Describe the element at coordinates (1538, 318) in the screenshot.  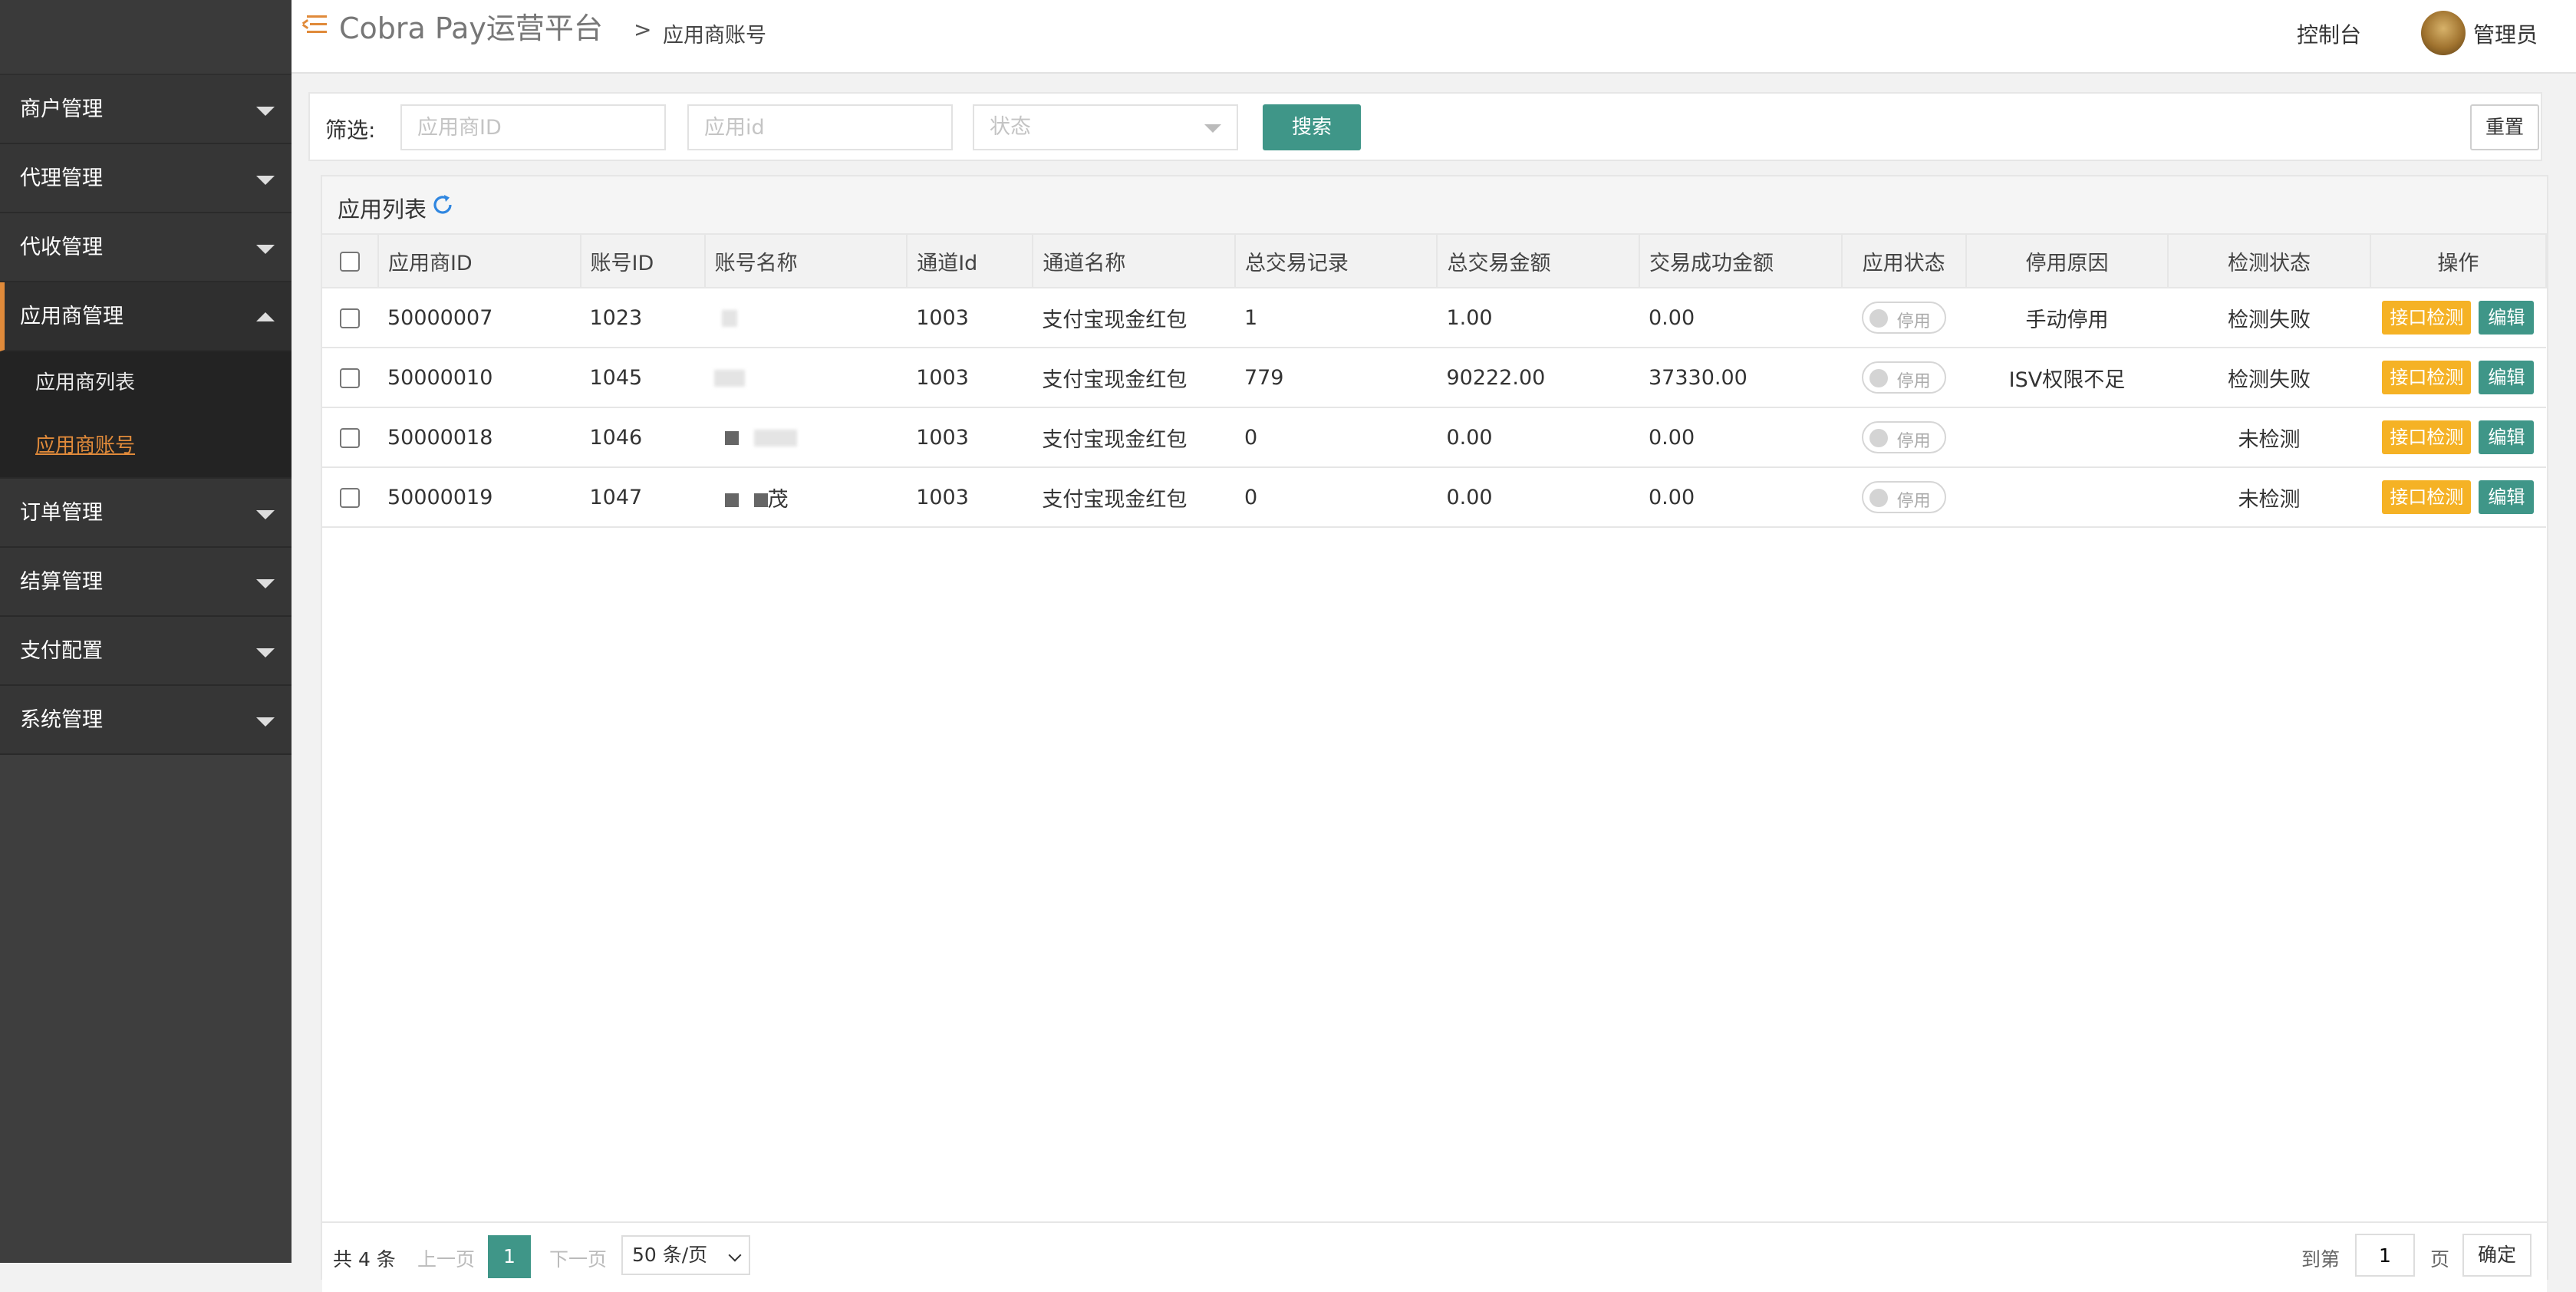
I see `cell-tx-amount: 1.00` at that location.